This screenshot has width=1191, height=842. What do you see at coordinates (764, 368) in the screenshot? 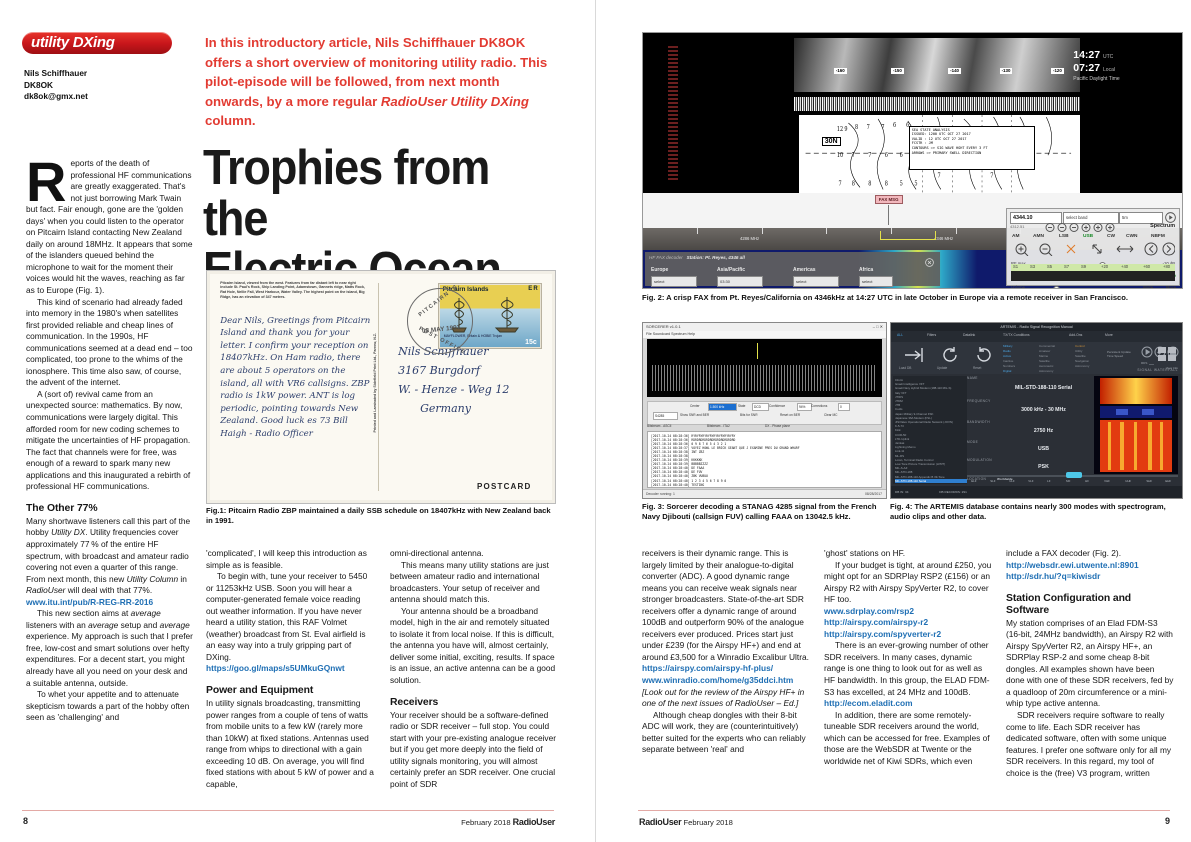
I see `spectrum-display` at bounding box center [764, 368].